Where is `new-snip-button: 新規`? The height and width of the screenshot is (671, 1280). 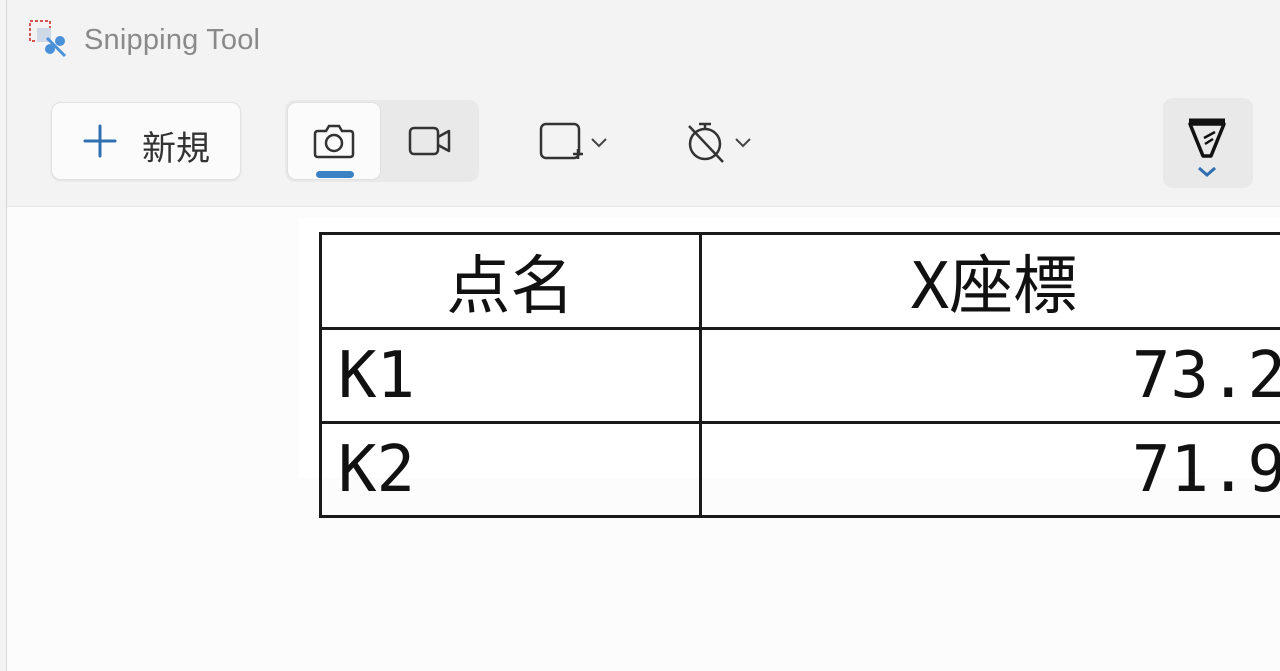 new-snip-button: 新規 is located at coordinates (146, 141).